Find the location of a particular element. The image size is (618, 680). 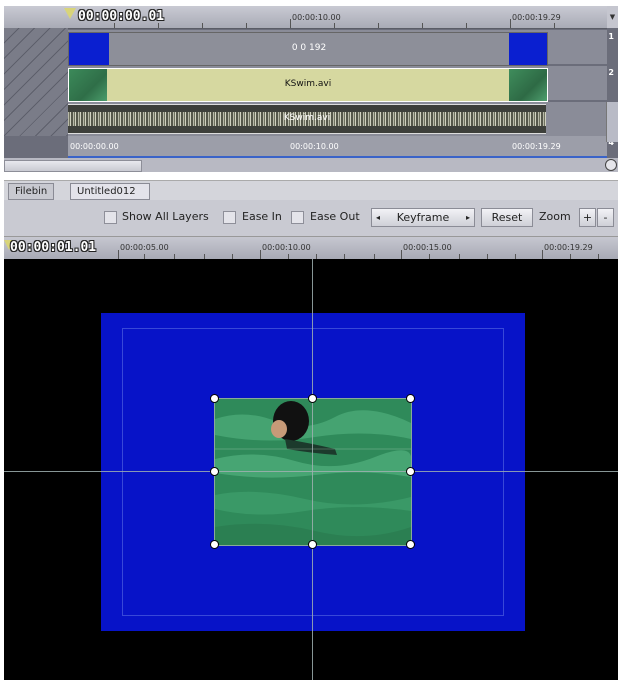

zoom-out-button: - is located at coordinates (605, 217).